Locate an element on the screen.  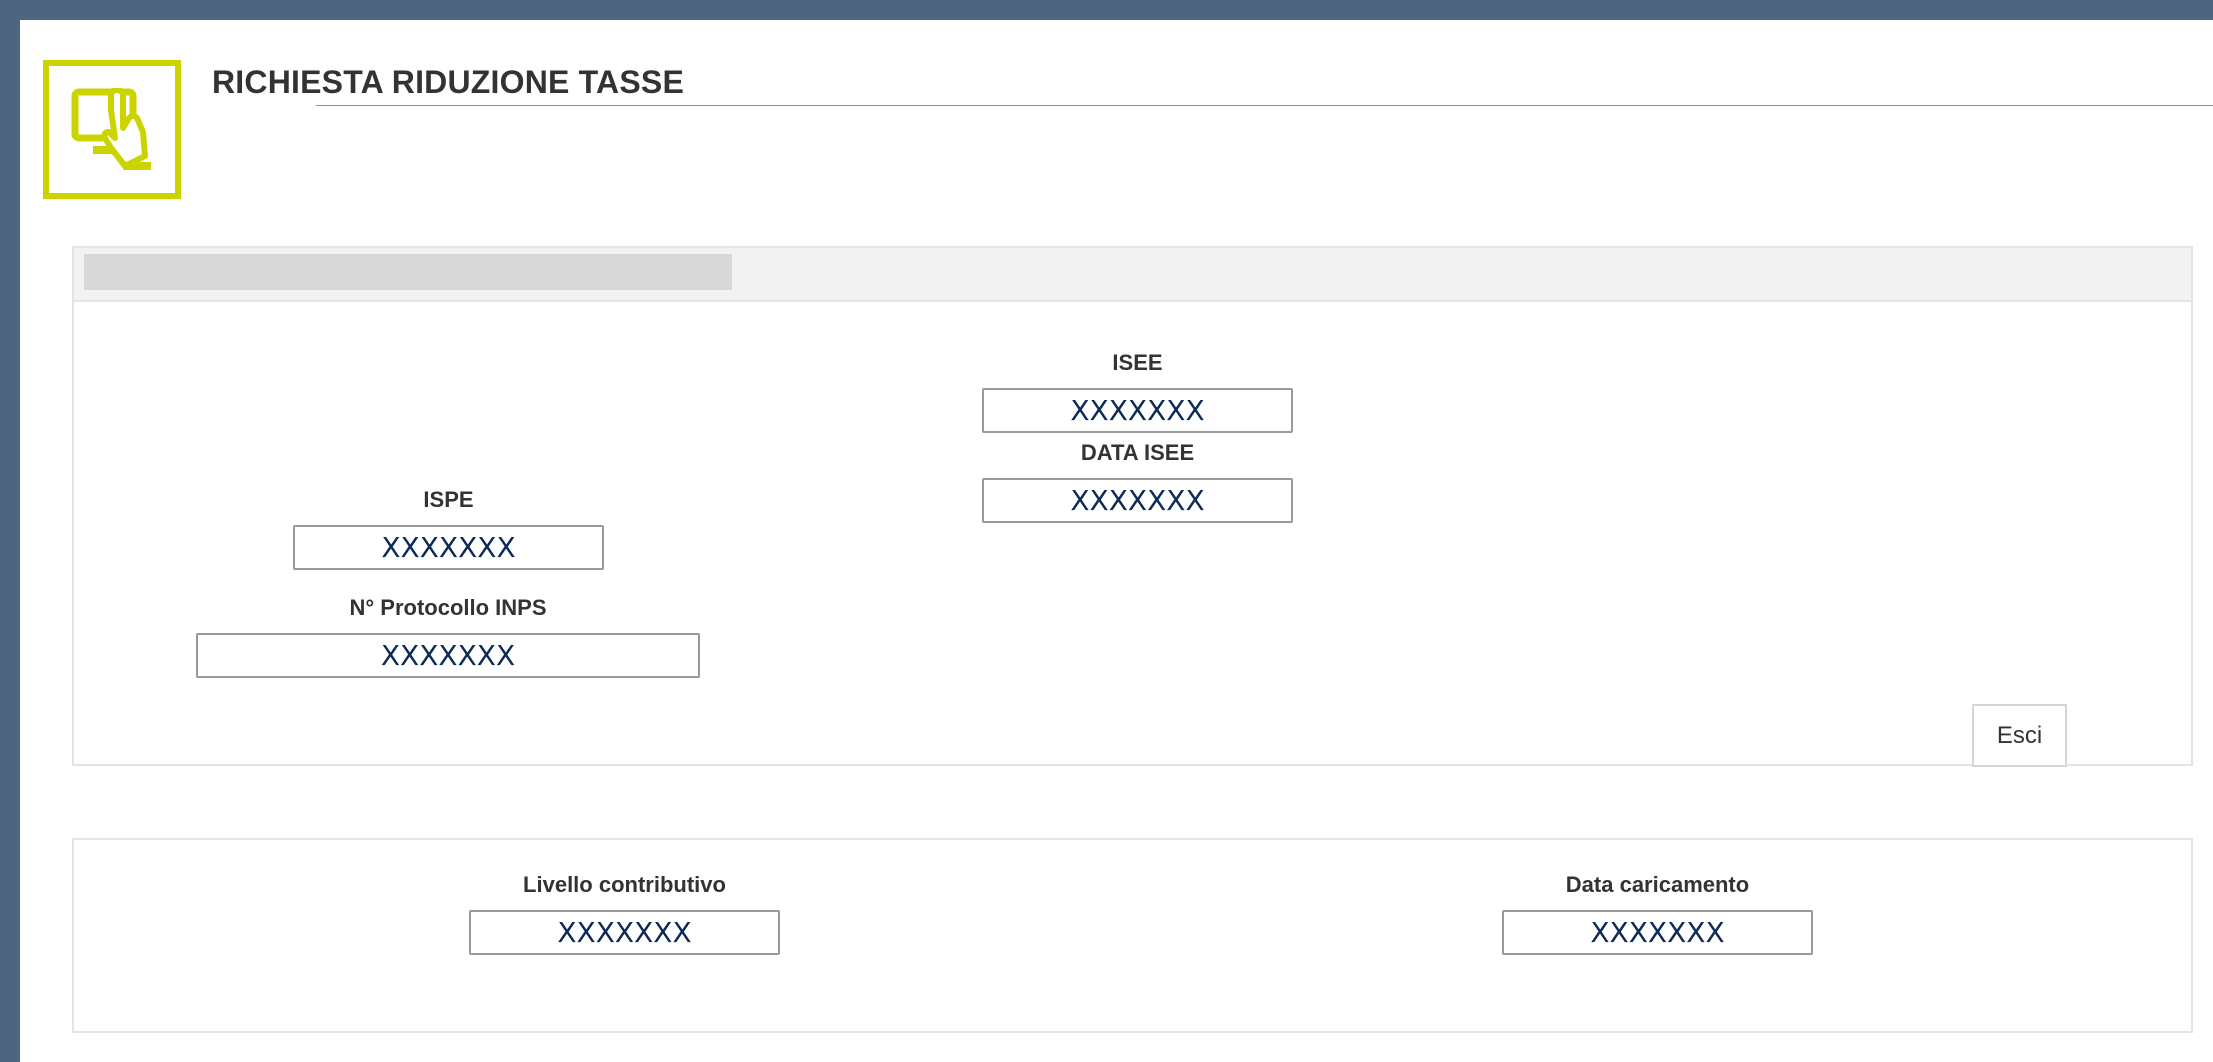
ispe-field: ISPE is located at coordinates (448, 528).